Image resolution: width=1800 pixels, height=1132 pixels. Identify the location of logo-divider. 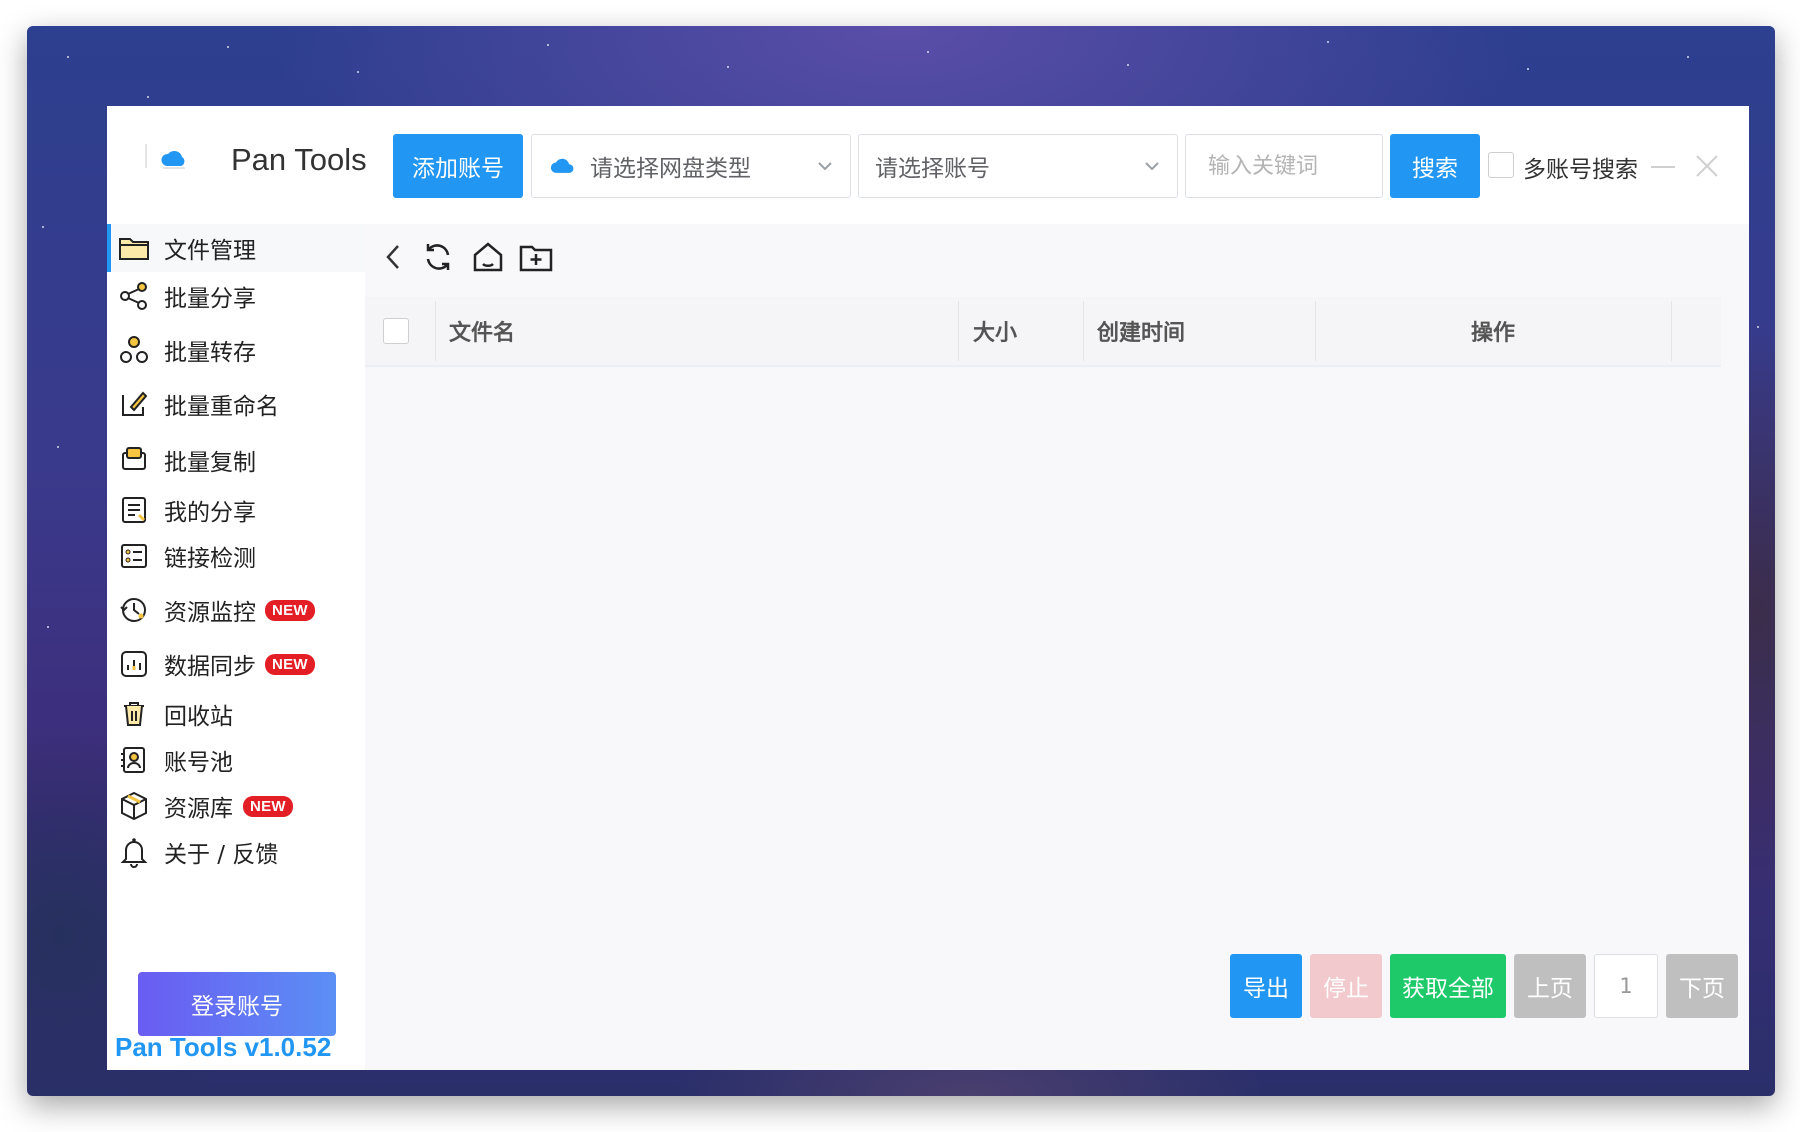
(146, 156).